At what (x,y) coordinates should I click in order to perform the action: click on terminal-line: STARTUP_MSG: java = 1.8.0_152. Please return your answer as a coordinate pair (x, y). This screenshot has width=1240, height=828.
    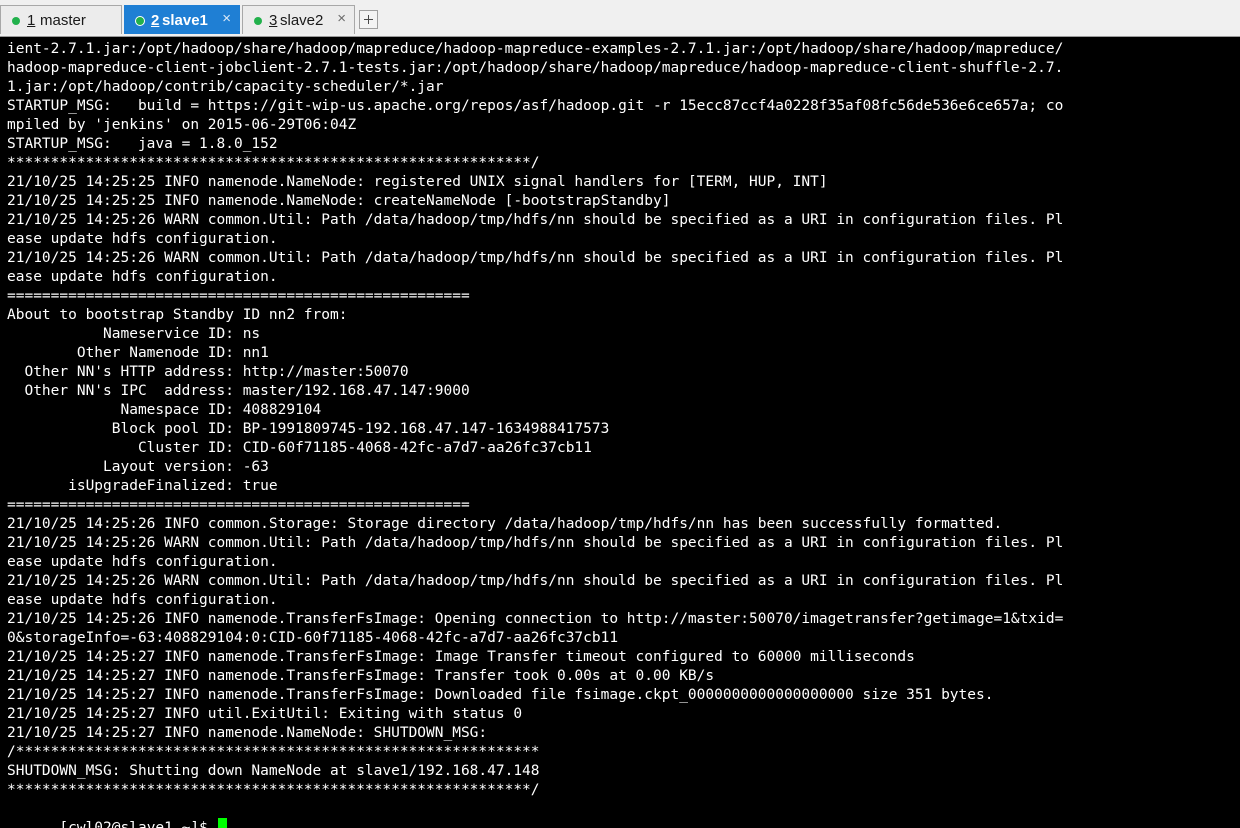
    Looking at the image, I should click on (142, 144).